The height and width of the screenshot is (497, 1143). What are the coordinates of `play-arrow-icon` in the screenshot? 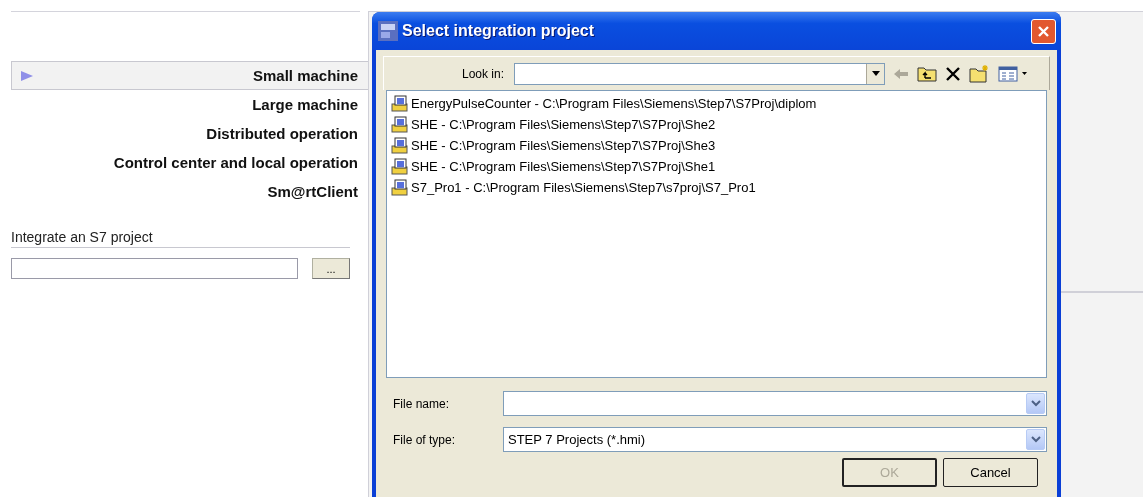 It's located at (27, 75).